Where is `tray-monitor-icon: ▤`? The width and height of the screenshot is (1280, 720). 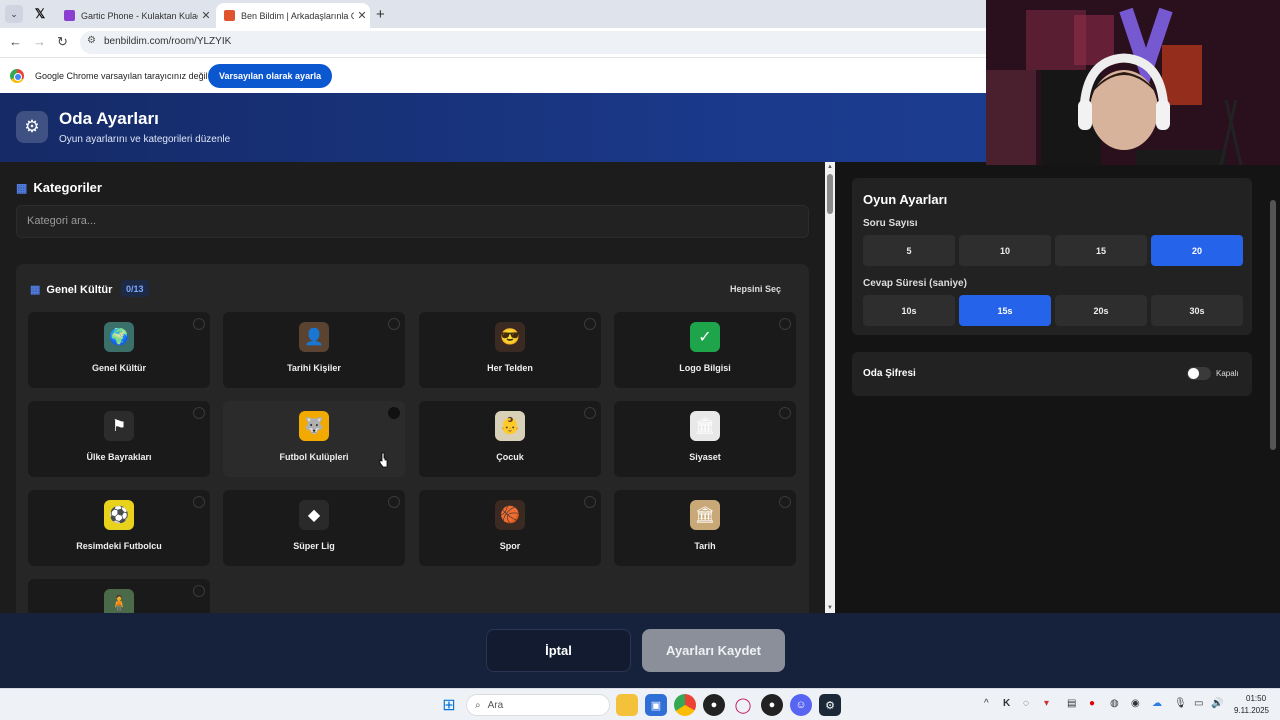
tray-monitor-icon: ▤ is located at coordinates (1071, 703).